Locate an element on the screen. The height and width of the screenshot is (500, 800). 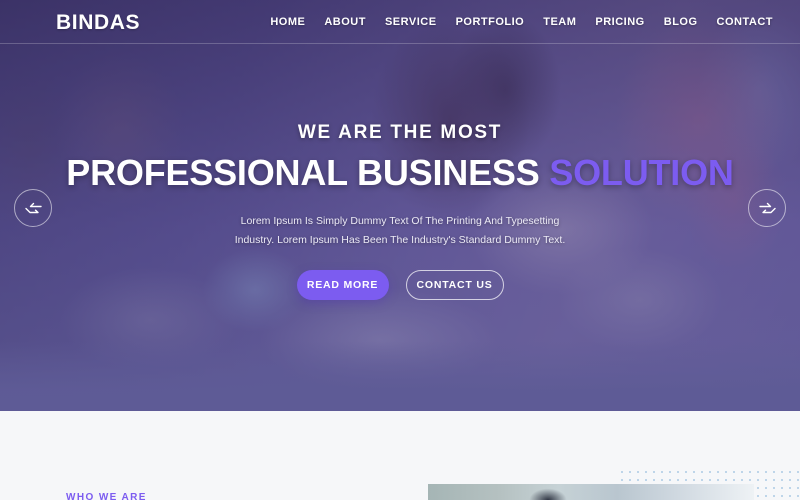
slider-prev-button is located at coordinates (33, 208).